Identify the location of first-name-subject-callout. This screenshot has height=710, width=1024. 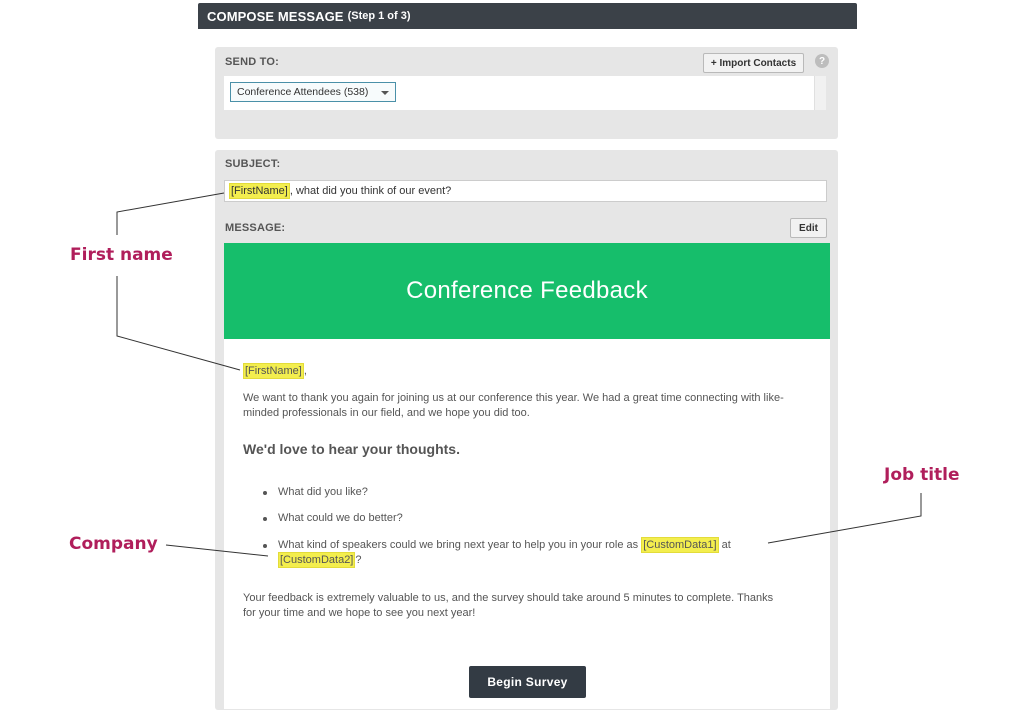
(170, 213).